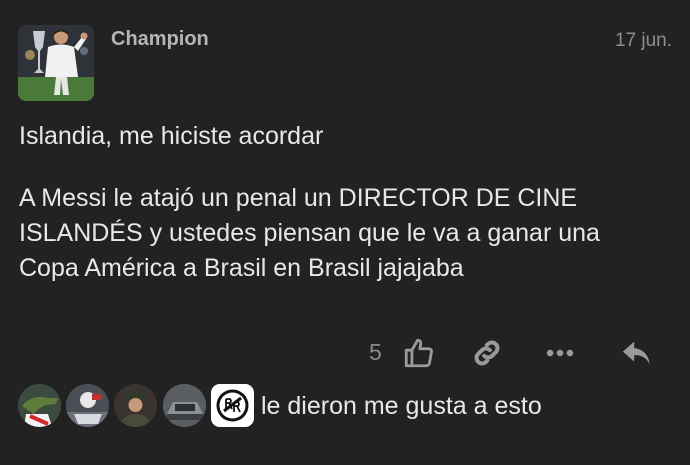 Image resolution: width=690 pixels, height=465 pixels. I want to click on avatar-image, so click(56, 63).